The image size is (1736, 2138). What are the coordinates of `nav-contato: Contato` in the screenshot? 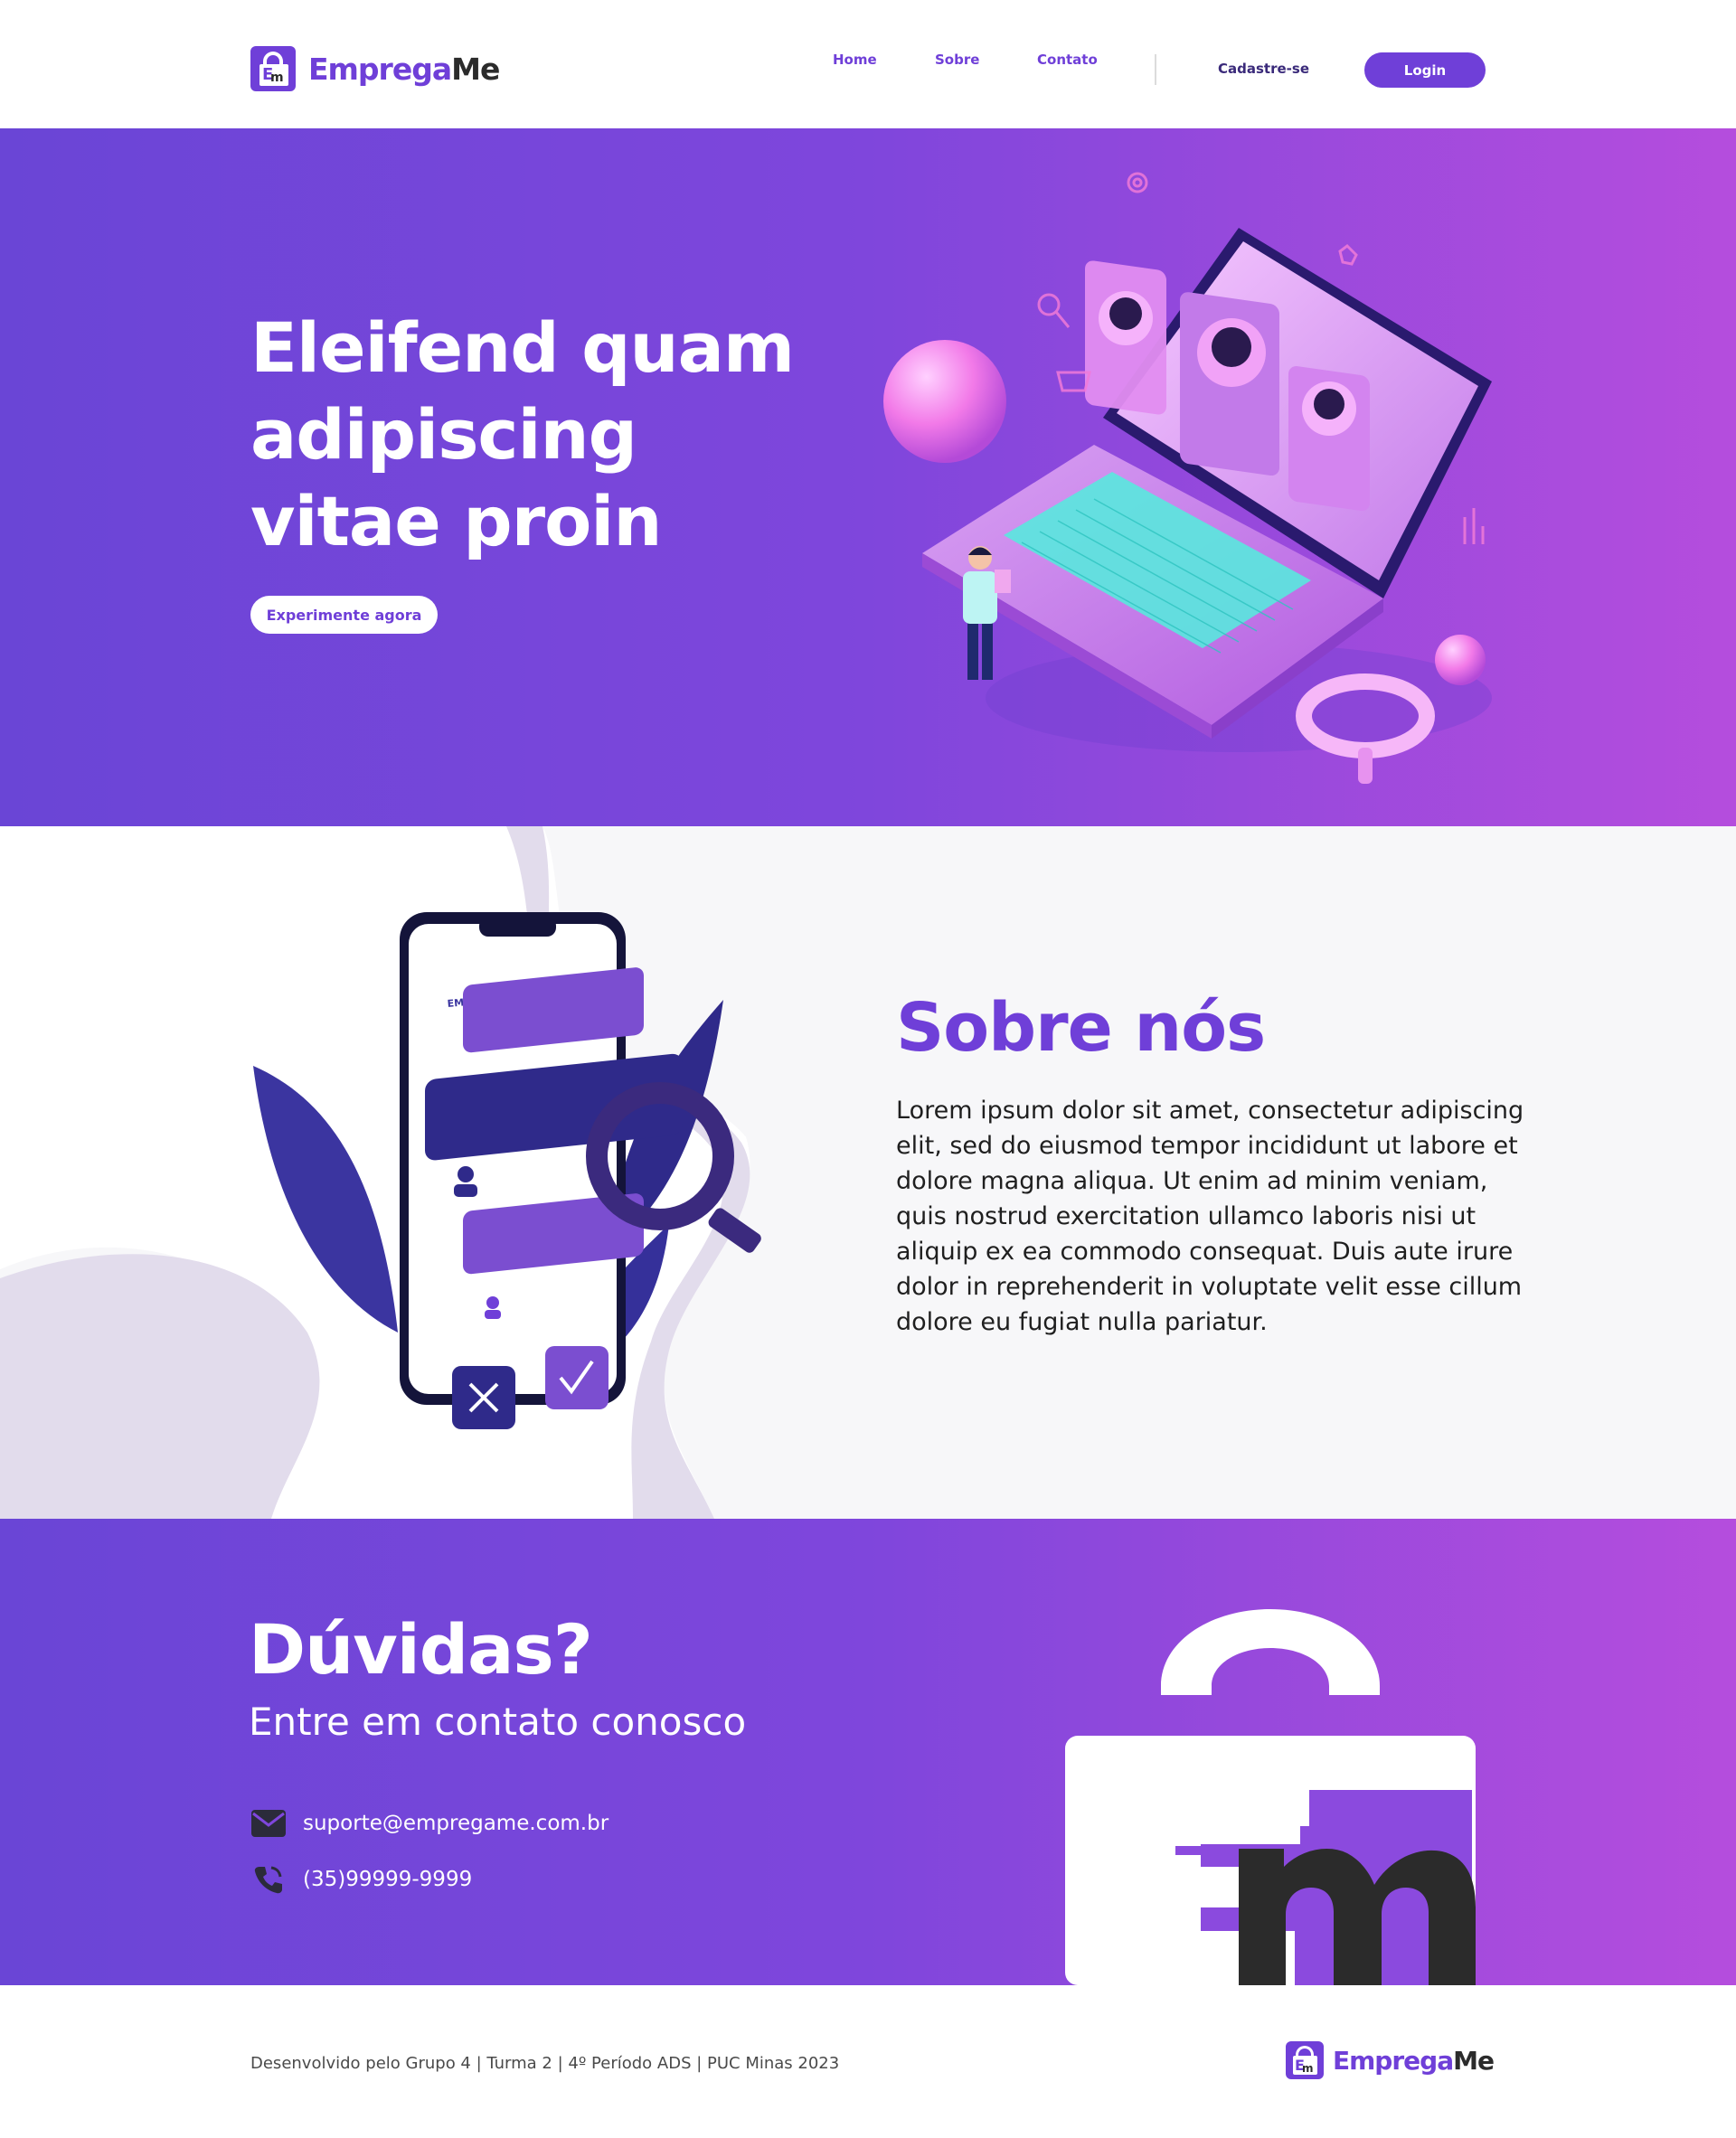 It's located at (1067, 60).